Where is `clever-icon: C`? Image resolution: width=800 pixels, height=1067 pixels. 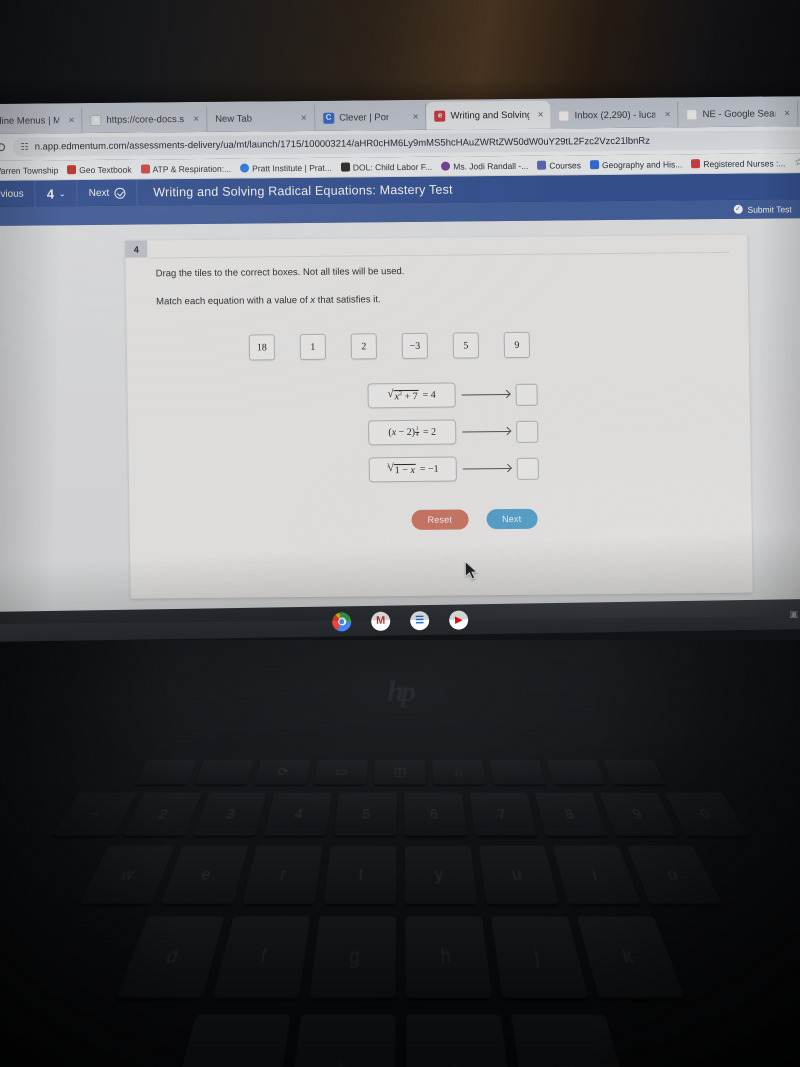 clever-icon: C is located at coordinates (329, 118).